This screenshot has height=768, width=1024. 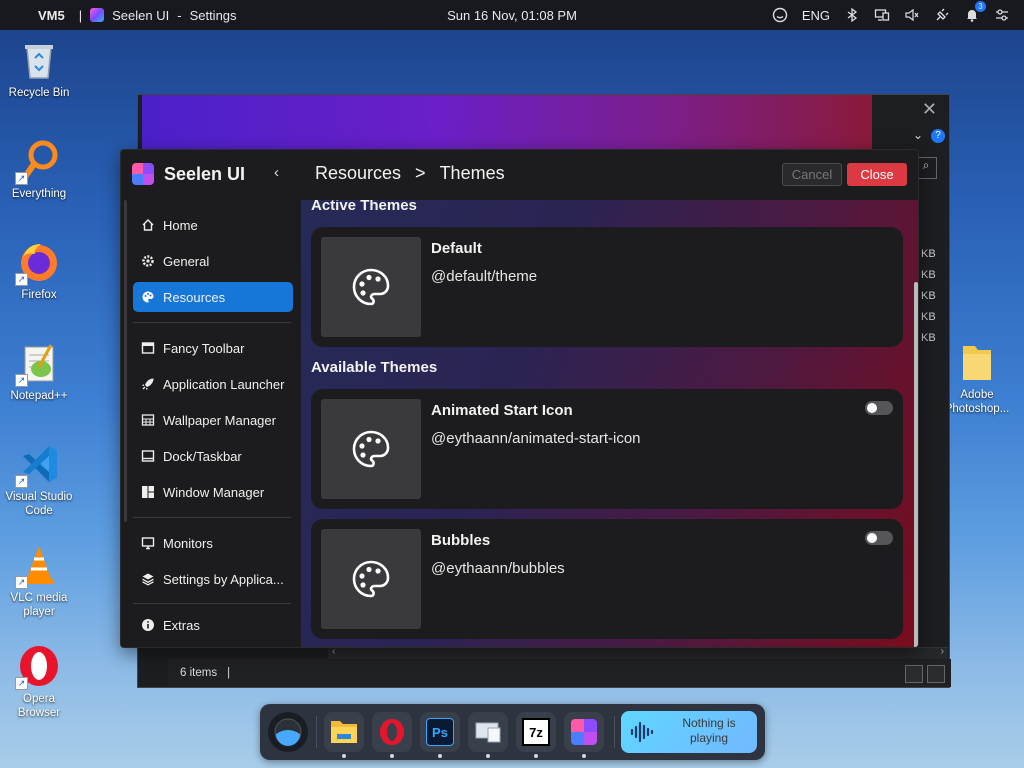 What do you see at coordinates (39, 170) in the screenshot?
I see `desktop-icon-everything: ↗ Everything` at bounding box center [39, 170].